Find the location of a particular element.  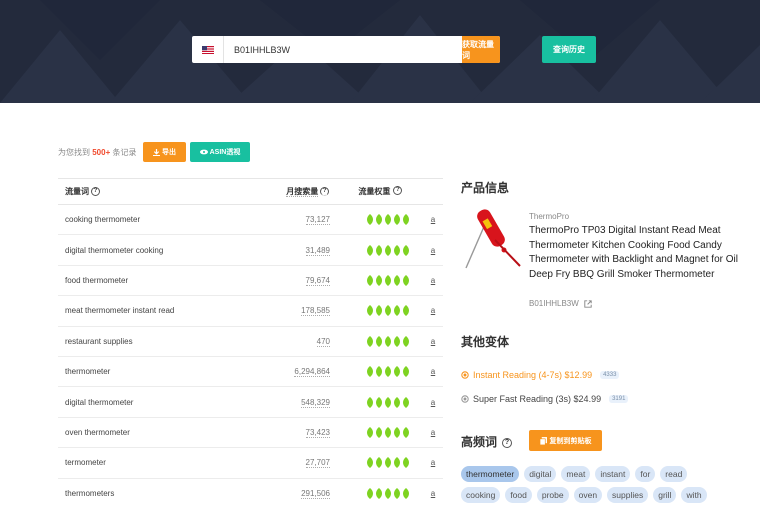

table-row: oven thermometer 73,423 a is located at coordinates (250, 433).